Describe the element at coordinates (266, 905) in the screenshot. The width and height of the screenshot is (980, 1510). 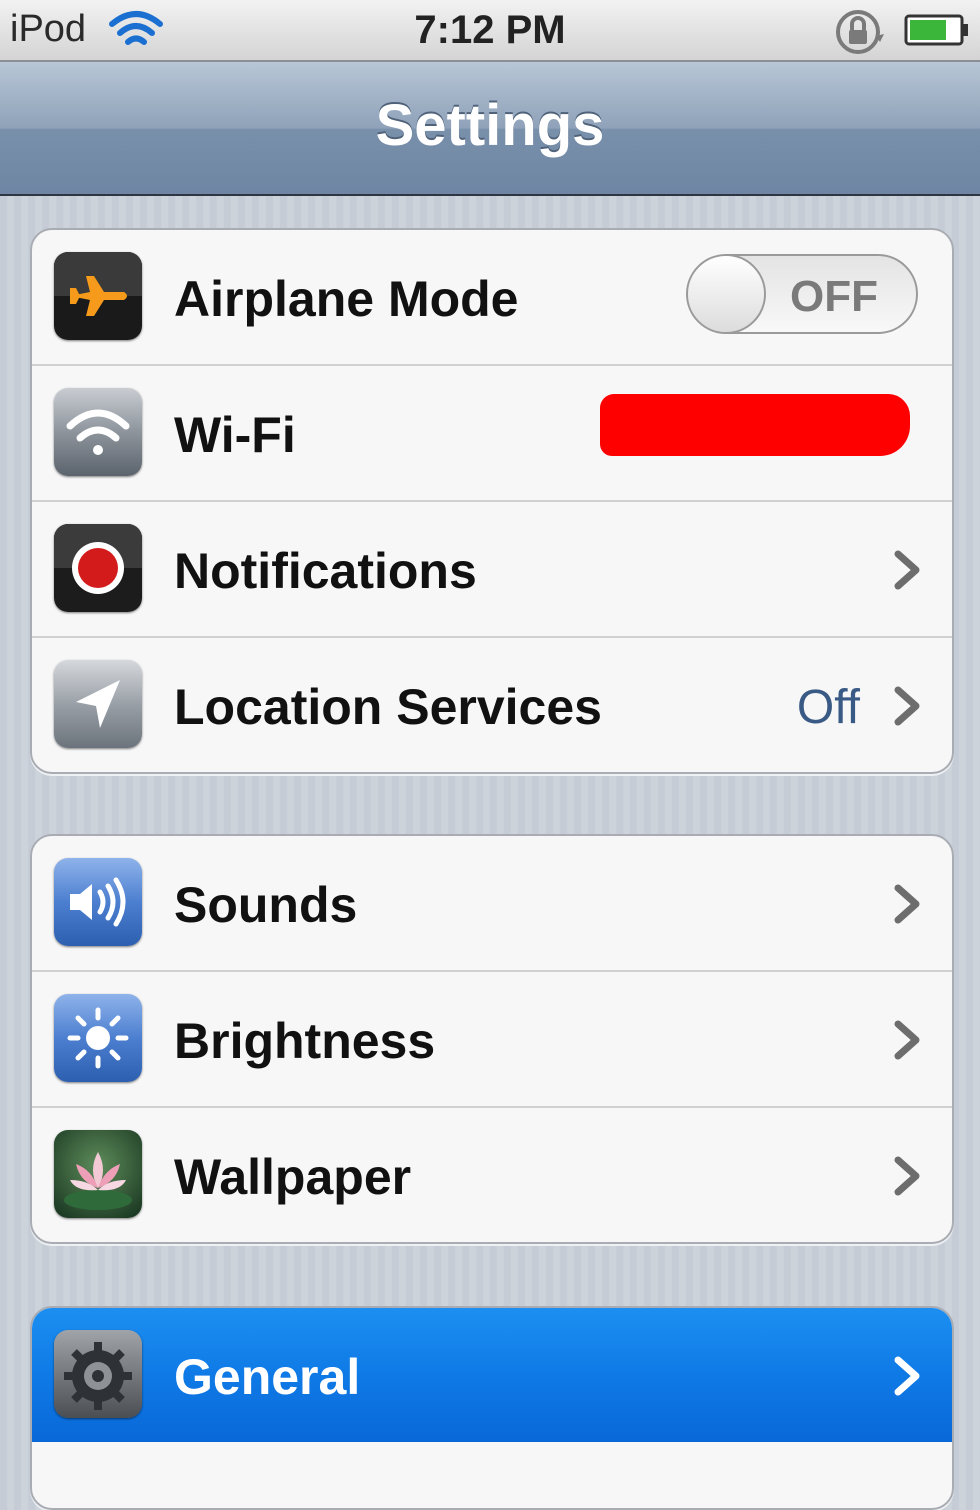
I see `sounds-label: Sounds` at that location.